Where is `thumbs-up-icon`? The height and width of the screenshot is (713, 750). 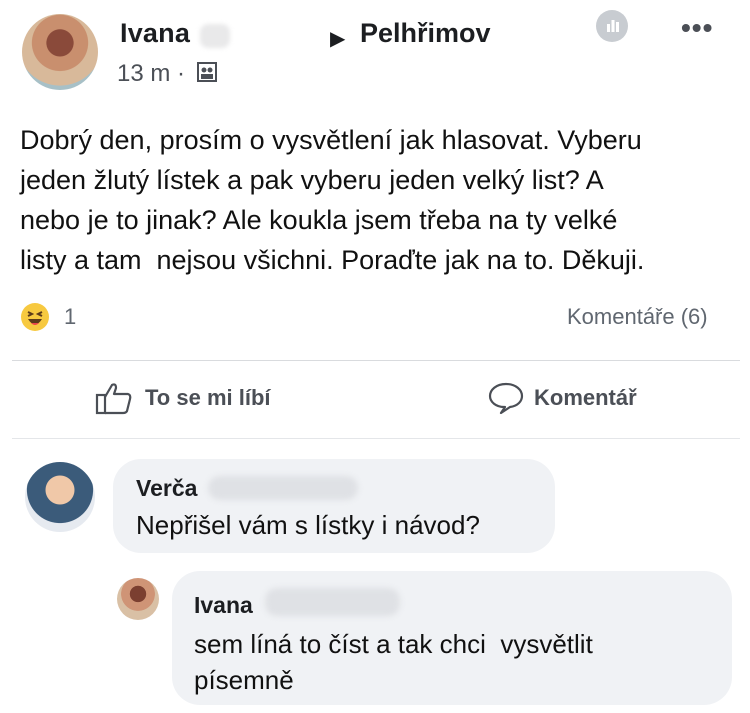
thumbs-up-icon is located at coordinates (113, 399).